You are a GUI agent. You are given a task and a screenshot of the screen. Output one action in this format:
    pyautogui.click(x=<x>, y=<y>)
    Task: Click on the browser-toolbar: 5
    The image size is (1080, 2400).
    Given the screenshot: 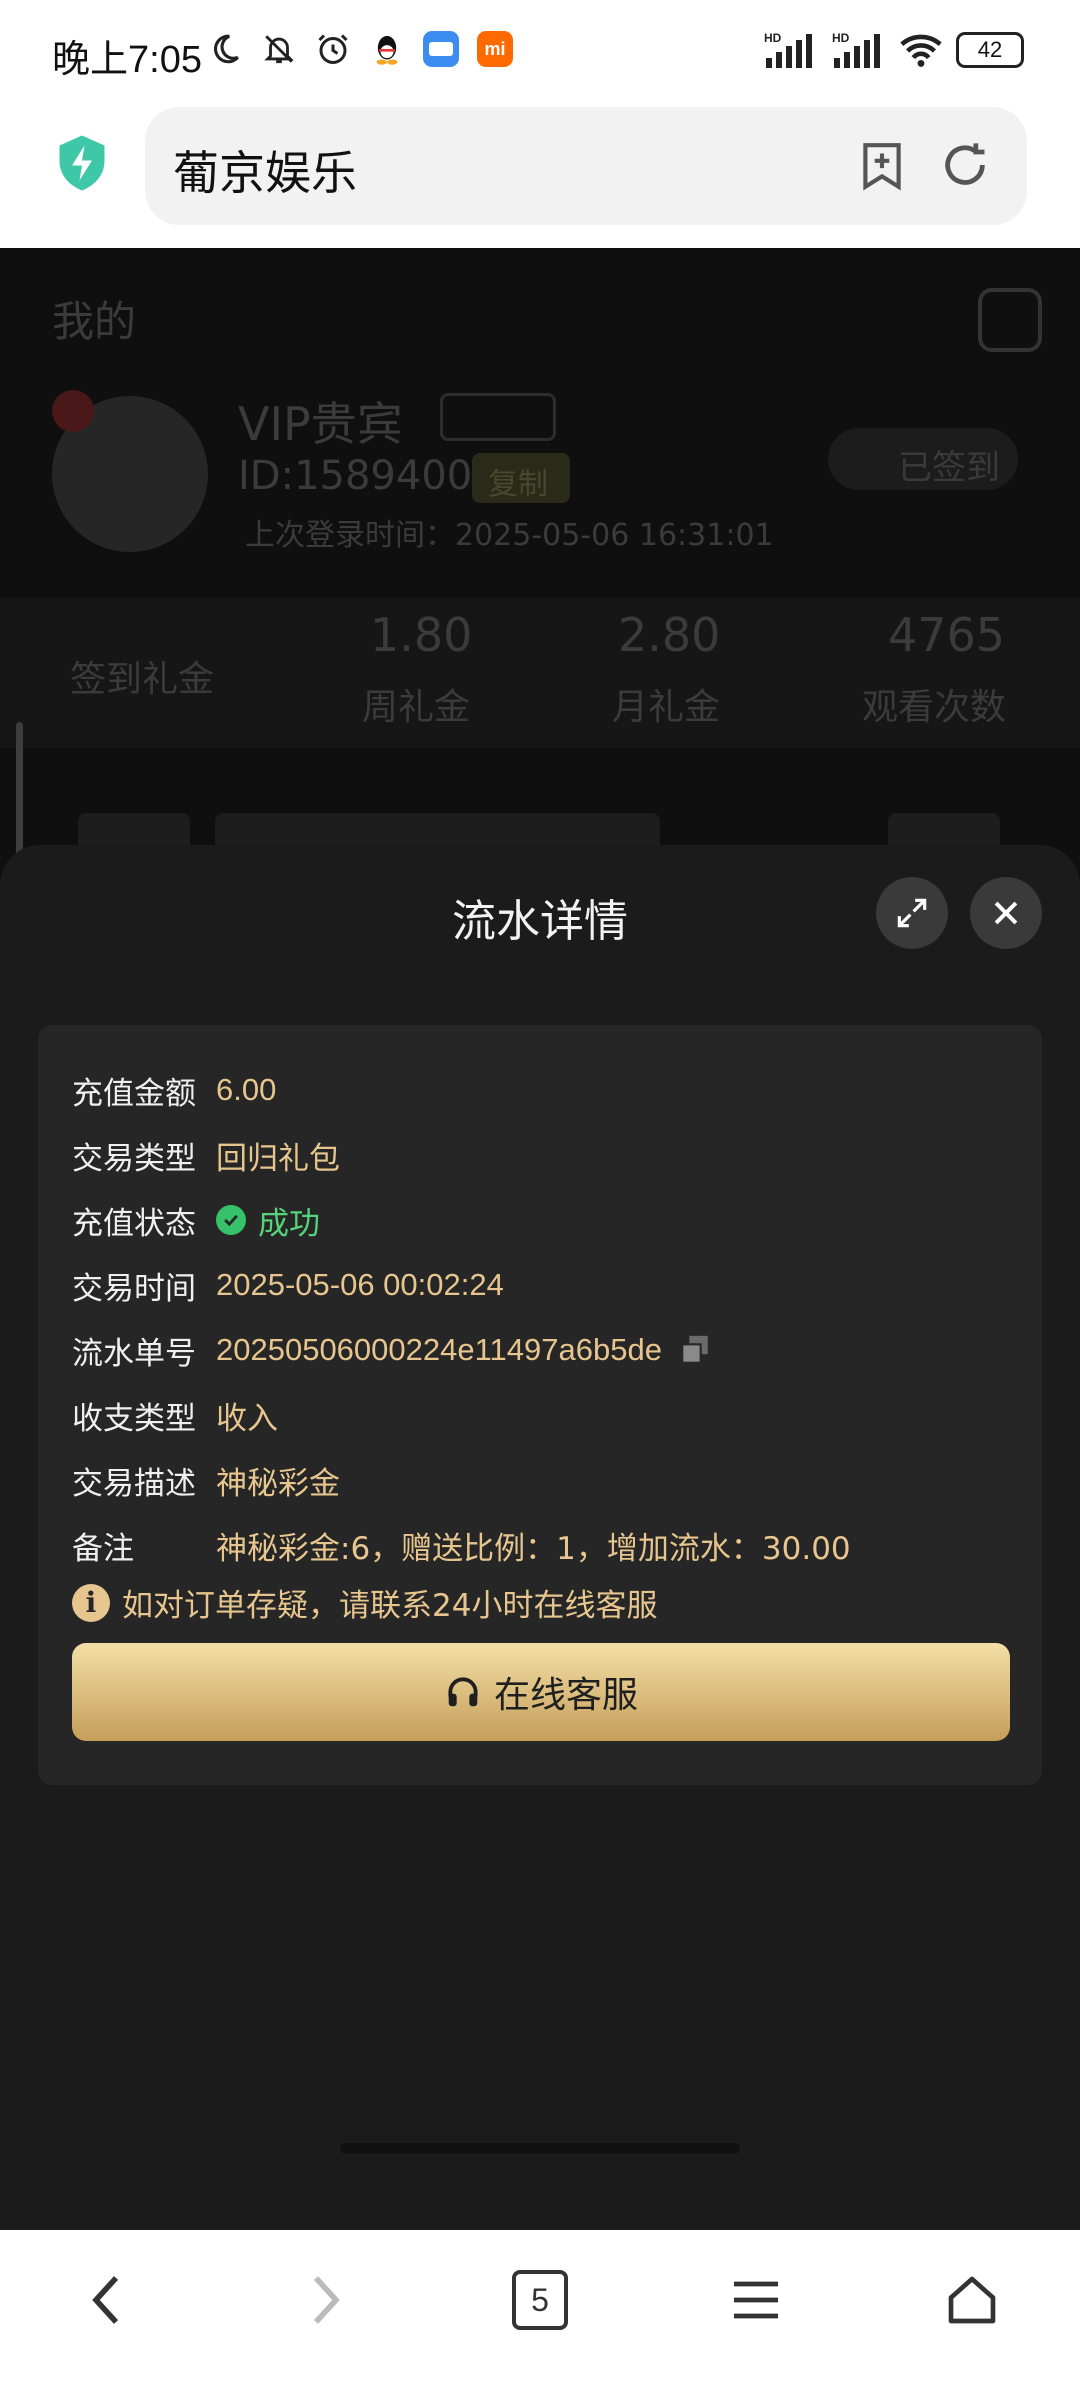 What is the action you would take?
    pyautogui.click(x=540, y=2315)
    